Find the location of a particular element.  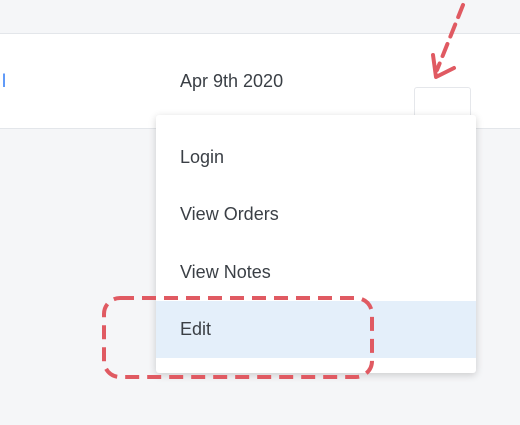

menu-item-edit: Edit is located at coordinates (316, 329).